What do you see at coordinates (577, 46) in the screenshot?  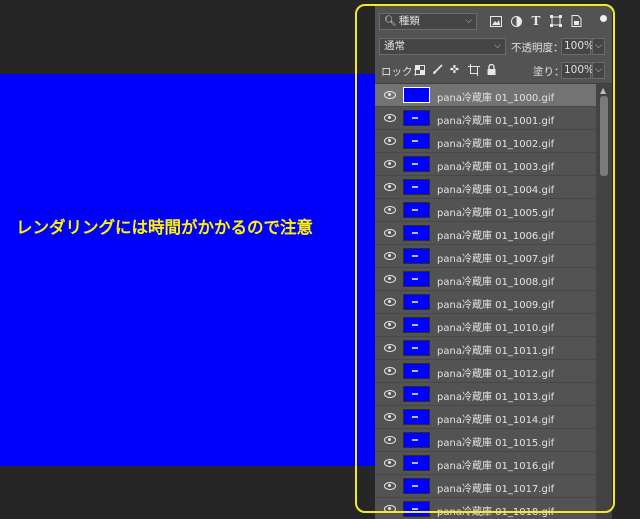 I see `opacity-field: 100%` at bounding box center [577, 46].